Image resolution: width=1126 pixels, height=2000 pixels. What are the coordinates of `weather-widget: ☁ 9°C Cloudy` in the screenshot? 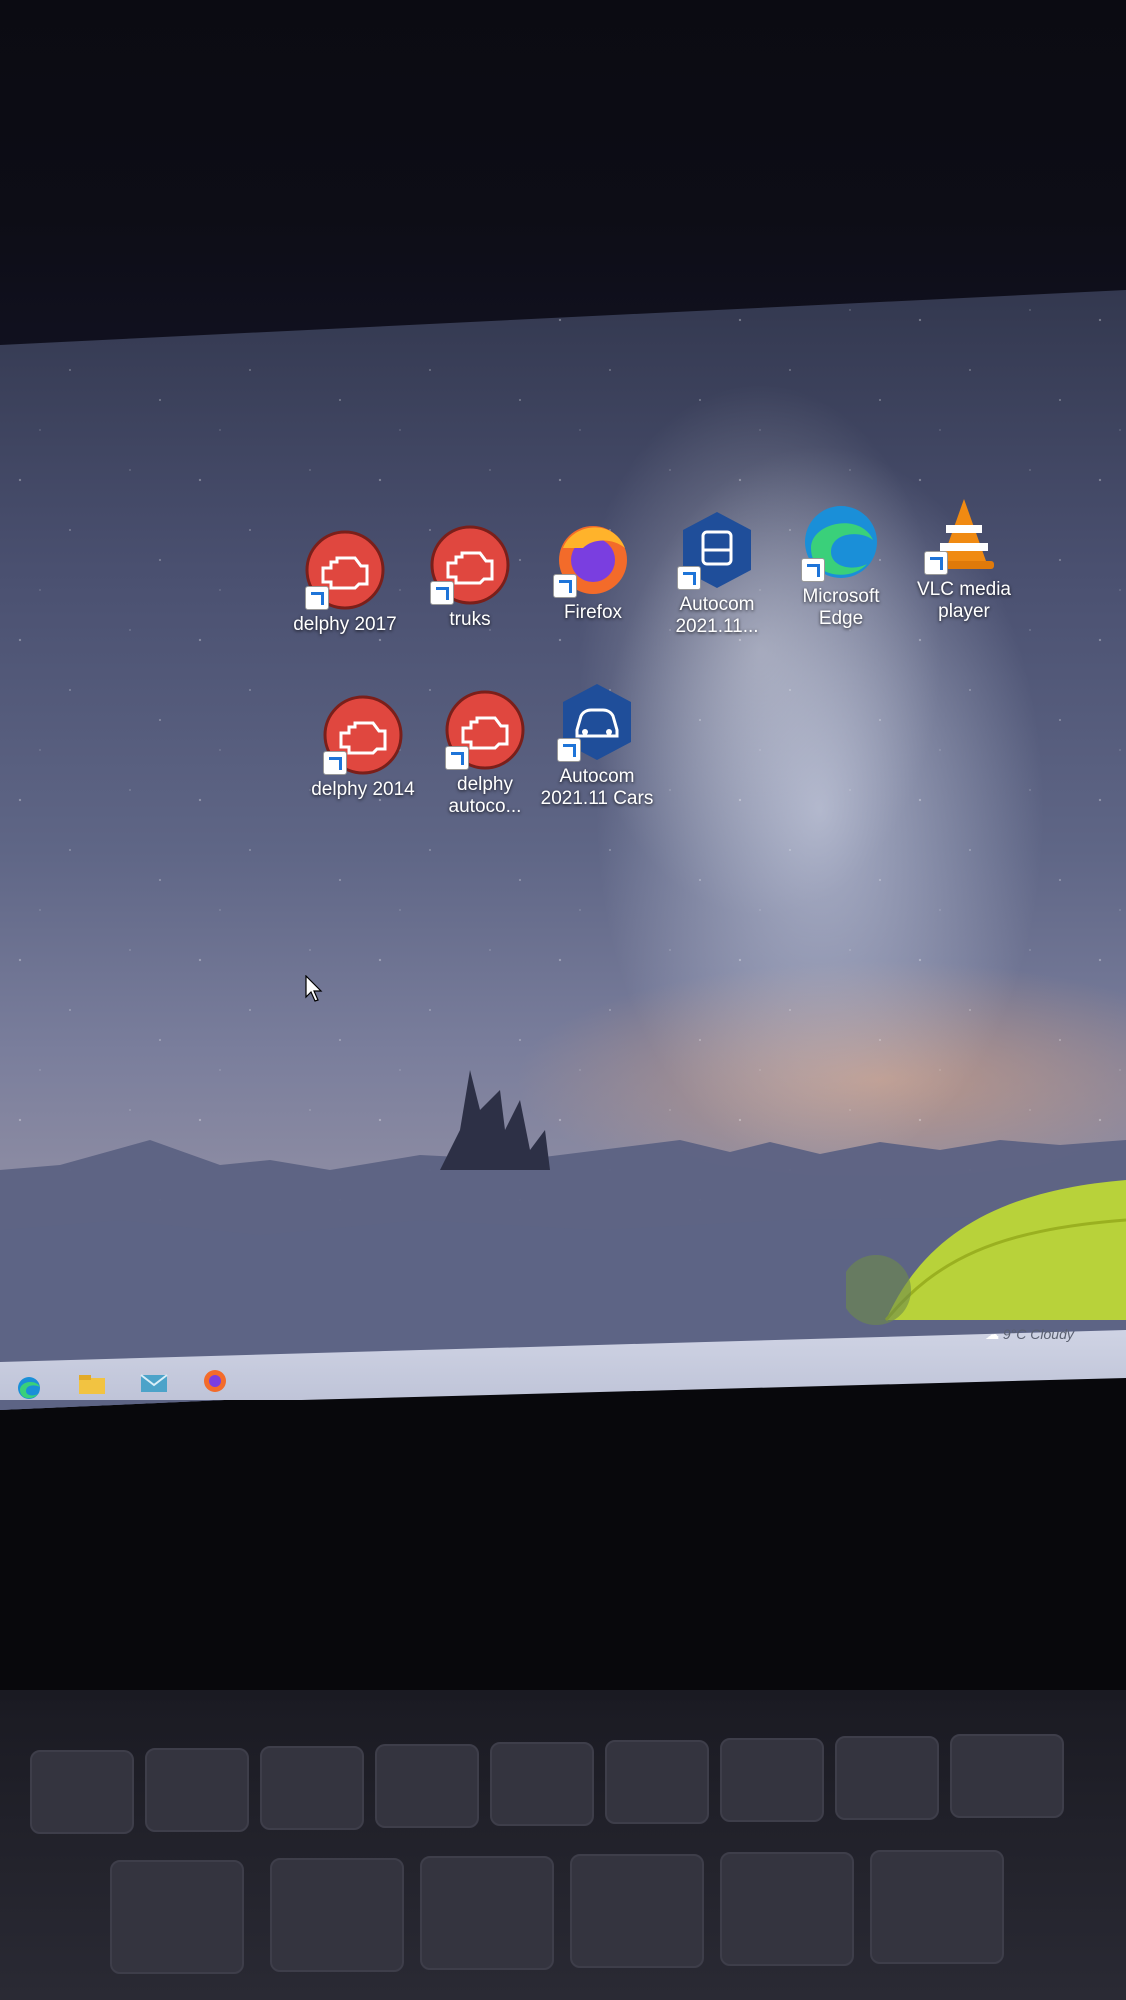 It's located at (1029, 1334).